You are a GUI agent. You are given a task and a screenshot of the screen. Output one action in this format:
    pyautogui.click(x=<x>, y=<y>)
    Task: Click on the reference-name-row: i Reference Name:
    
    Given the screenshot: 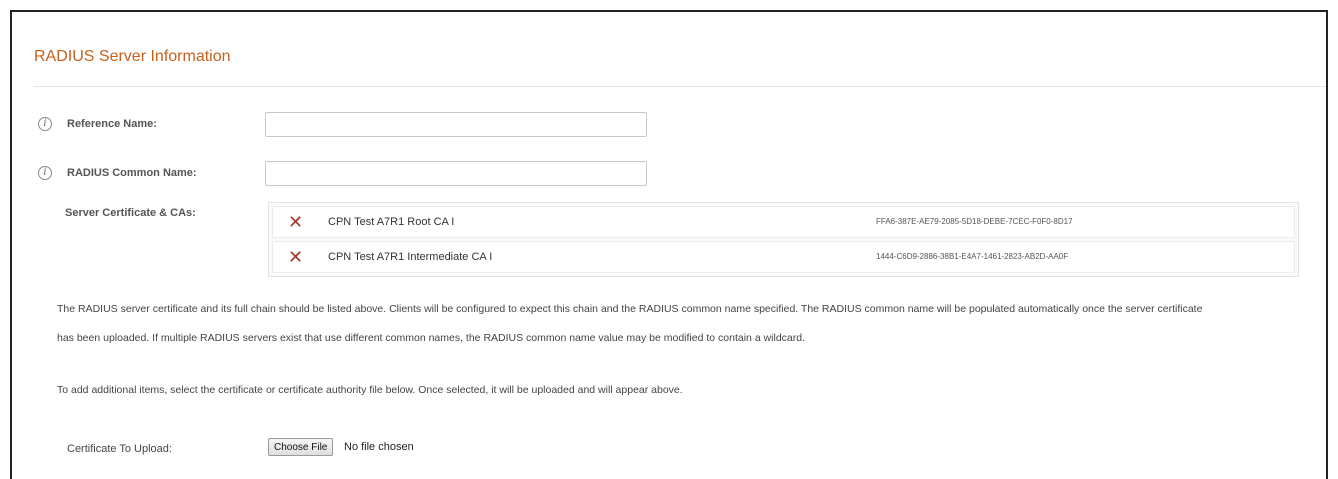 What is the action you would take?
    pyautogui.click(x=669, y=124)
    